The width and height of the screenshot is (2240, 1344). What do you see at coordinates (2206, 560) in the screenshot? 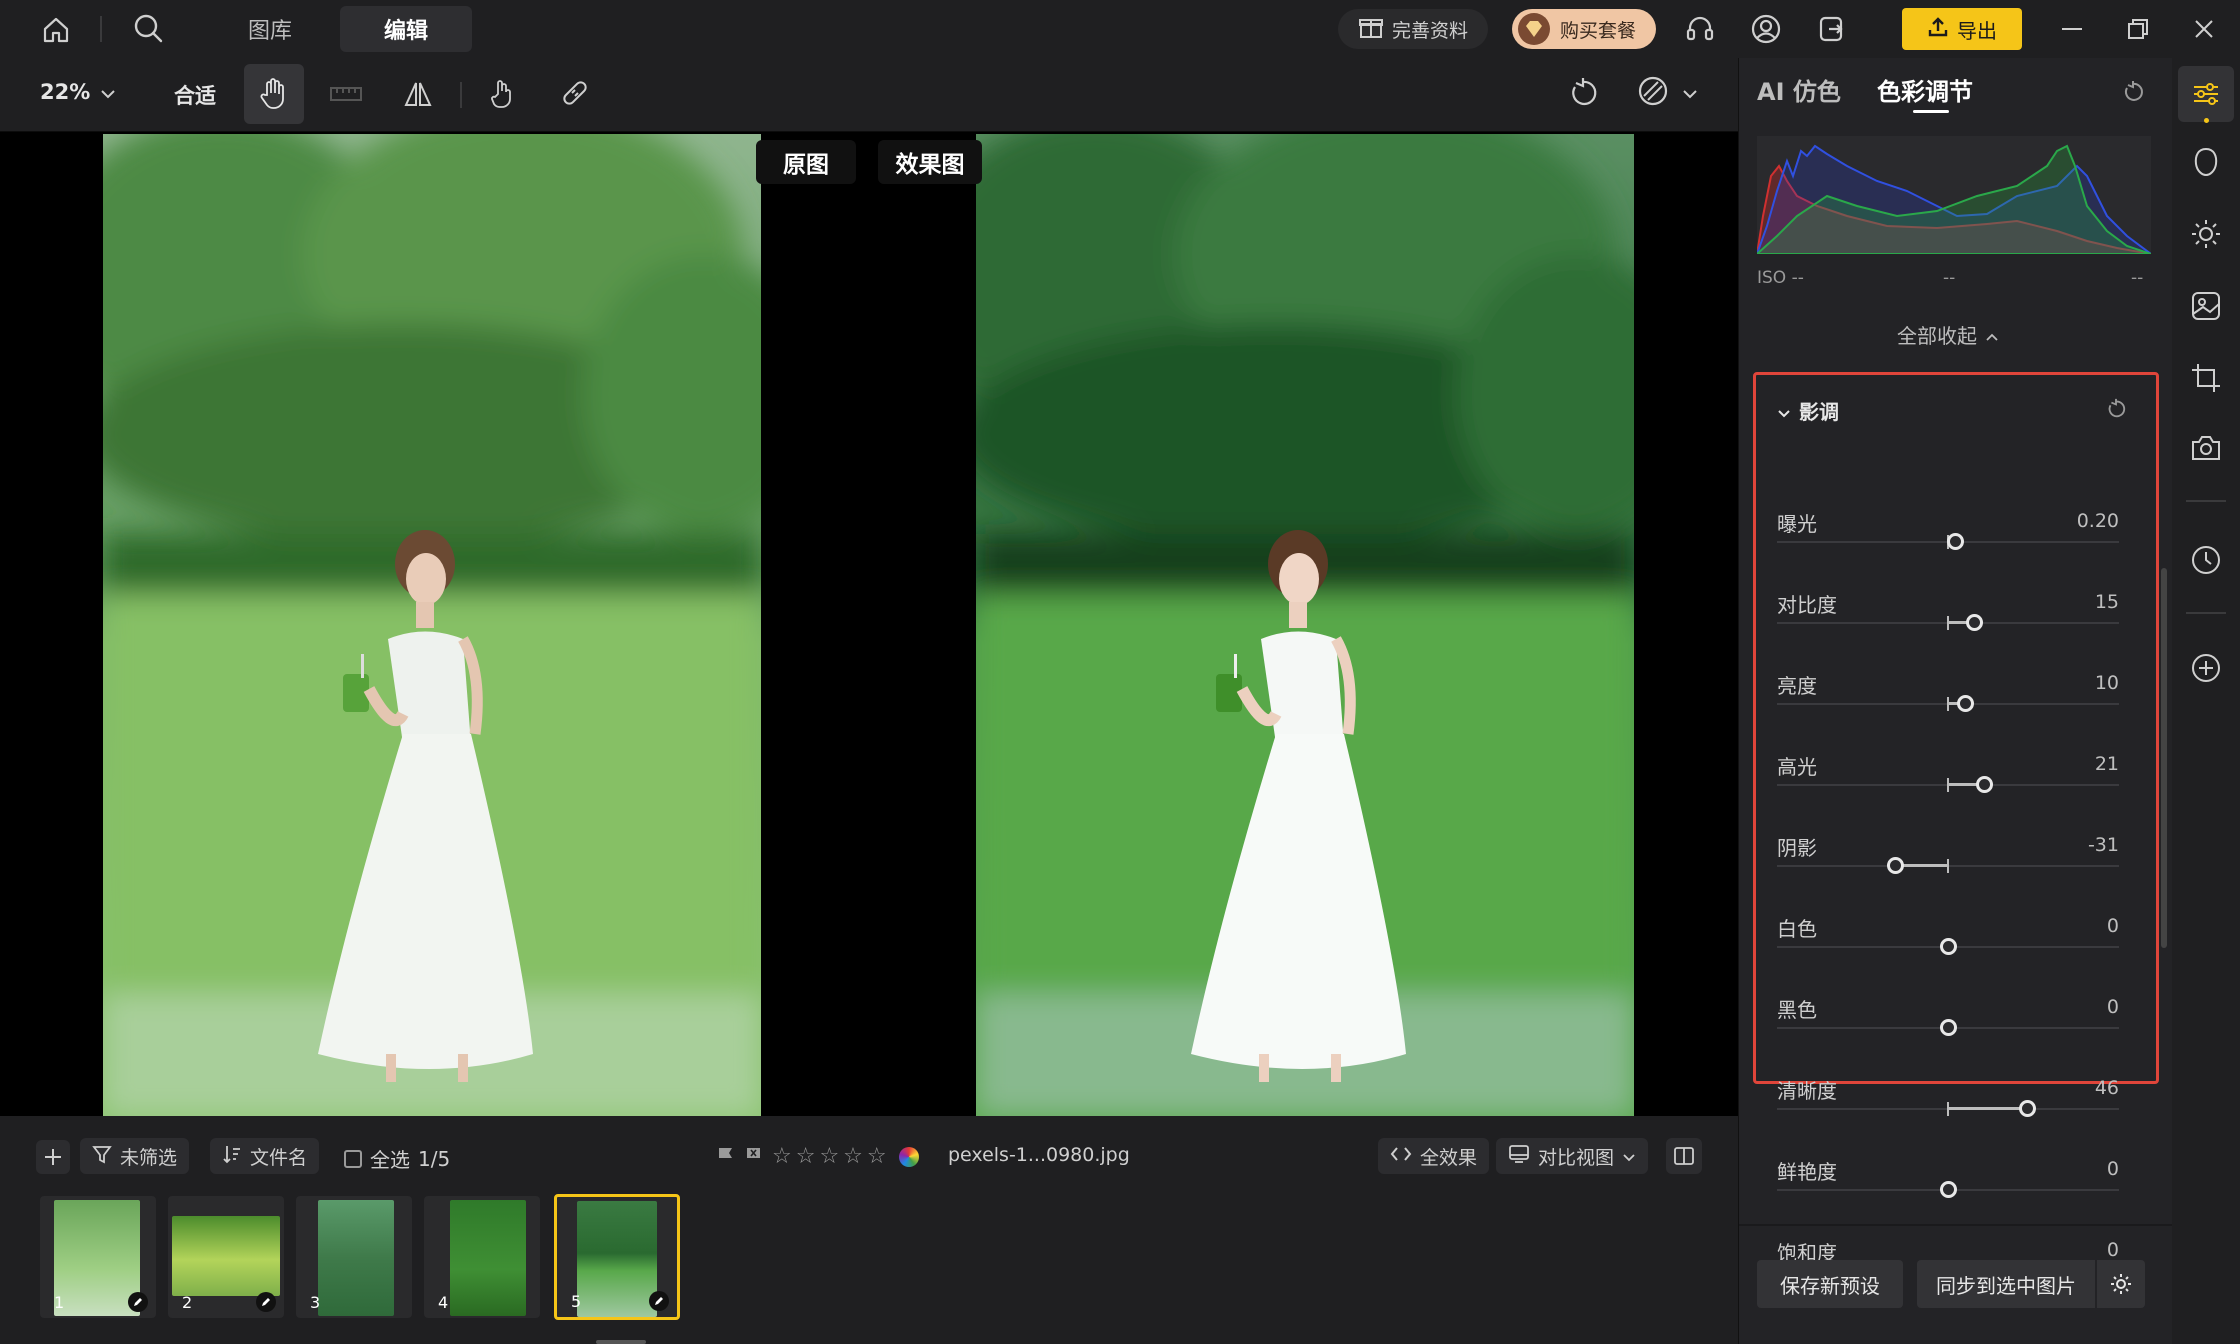
I see `history-icon` at bounding box center [2206, 560].